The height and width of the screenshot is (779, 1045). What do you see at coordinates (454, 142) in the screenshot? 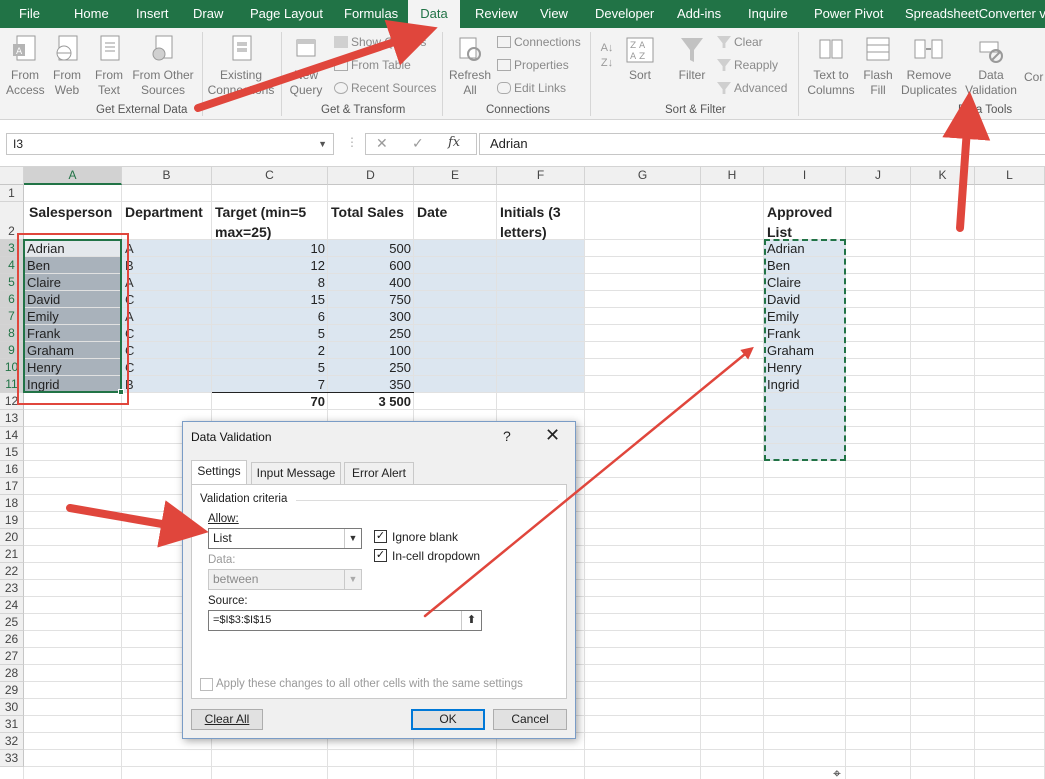
I see `insert-function-icon: fx` at bounding box center [454, 142].